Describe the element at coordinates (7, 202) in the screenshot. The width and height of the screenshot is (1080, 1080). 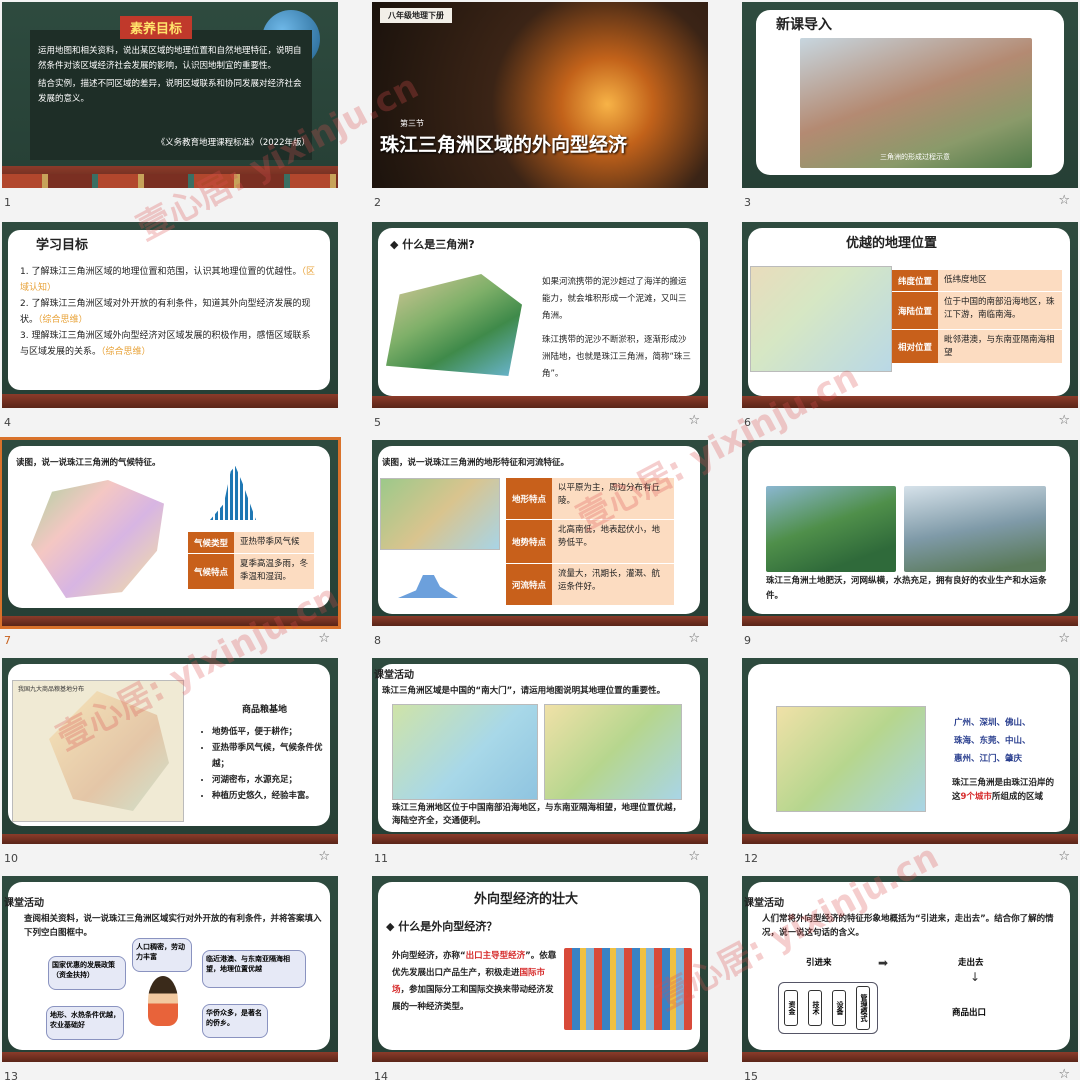
I see `slide-number: 1` at that location.